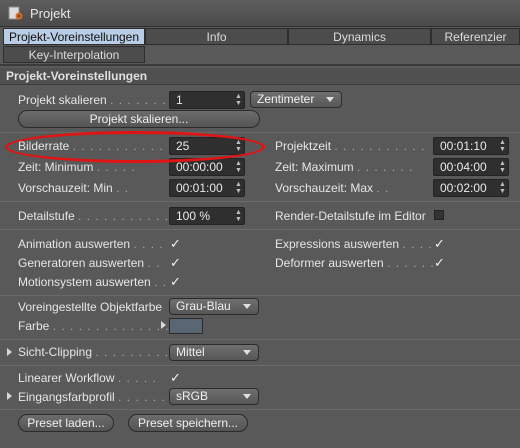 The height and width of the screenshot is (448, 520). I want to click on highlight-ellipse, so click(135, 147).